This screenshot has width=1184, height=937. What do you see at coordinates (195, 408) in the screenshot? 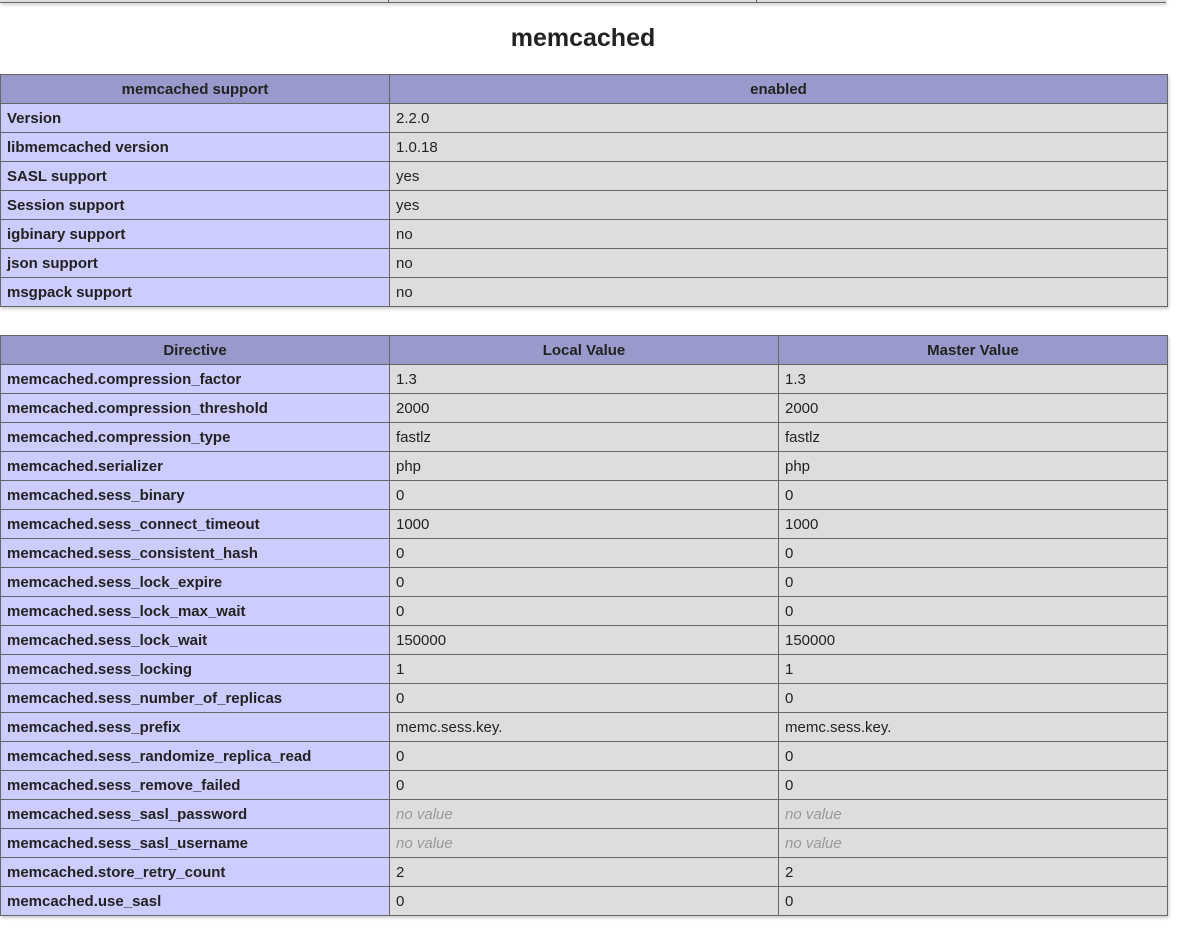
I see `directive-name-cell: memcached.compression_threshold` at bounding box center [195, 408].